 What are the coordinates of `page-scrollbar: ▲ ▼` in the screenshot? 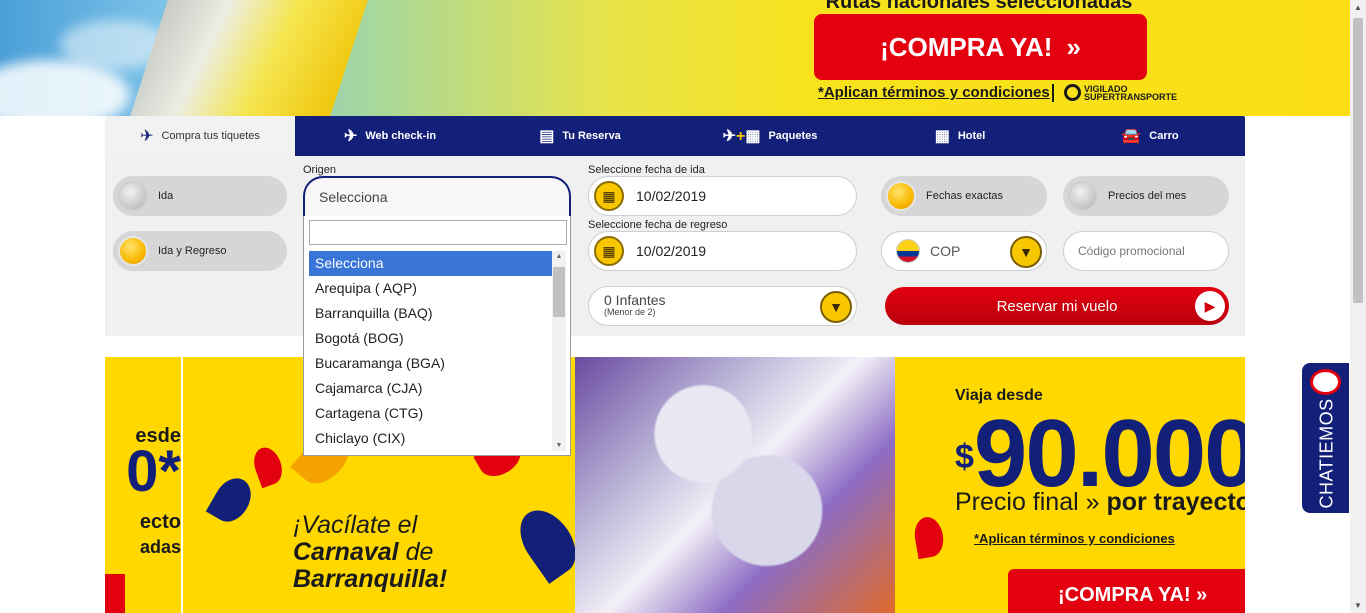 It's located at (1358, 306).